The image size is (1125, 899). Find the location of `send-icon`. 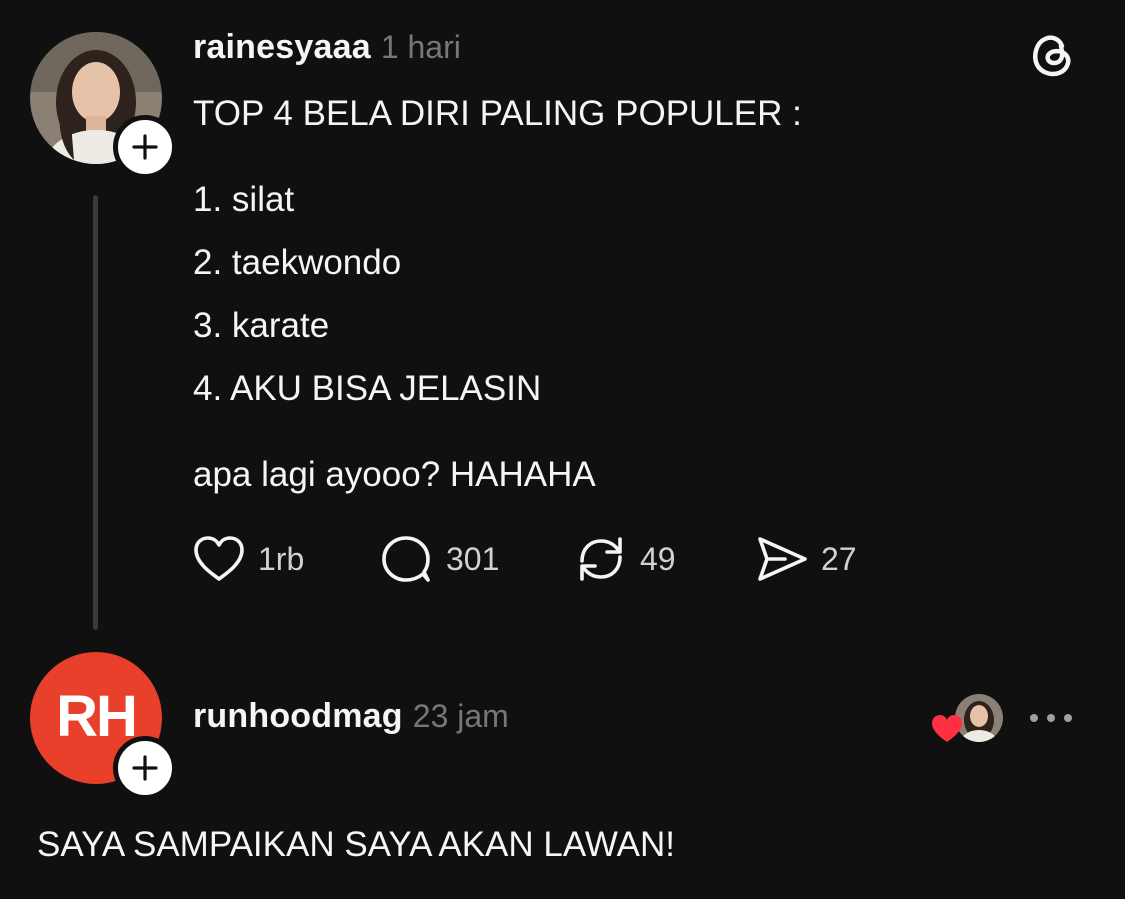

send-icon is located at coordinates (782, 559).